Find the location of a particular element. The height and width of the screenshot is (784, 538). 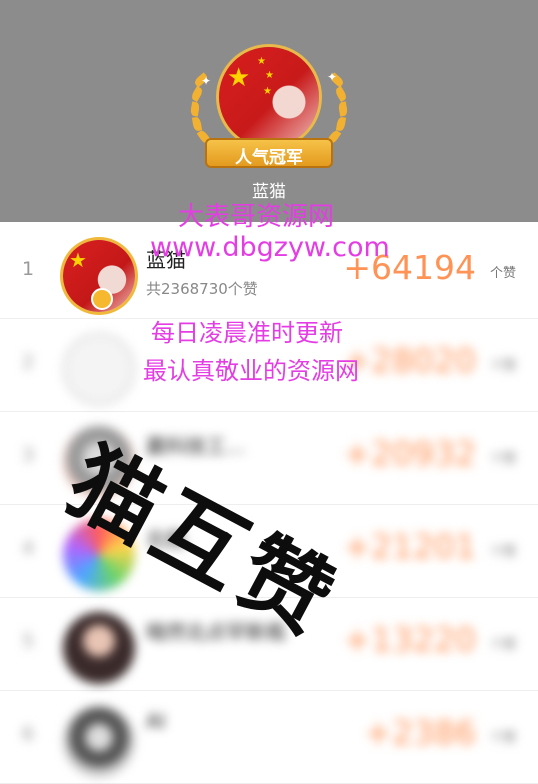

user-name: AI is located at coordinates (156, 721).